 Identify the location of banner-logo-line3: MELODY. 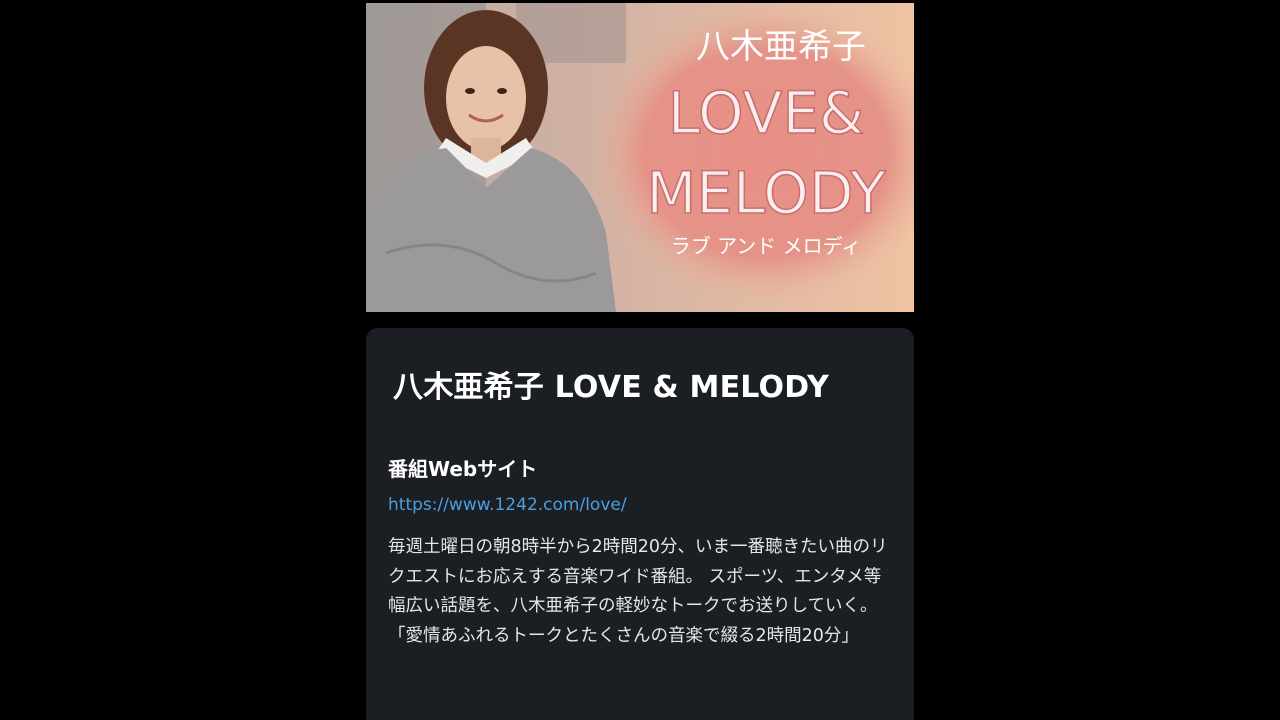
(766, 193).